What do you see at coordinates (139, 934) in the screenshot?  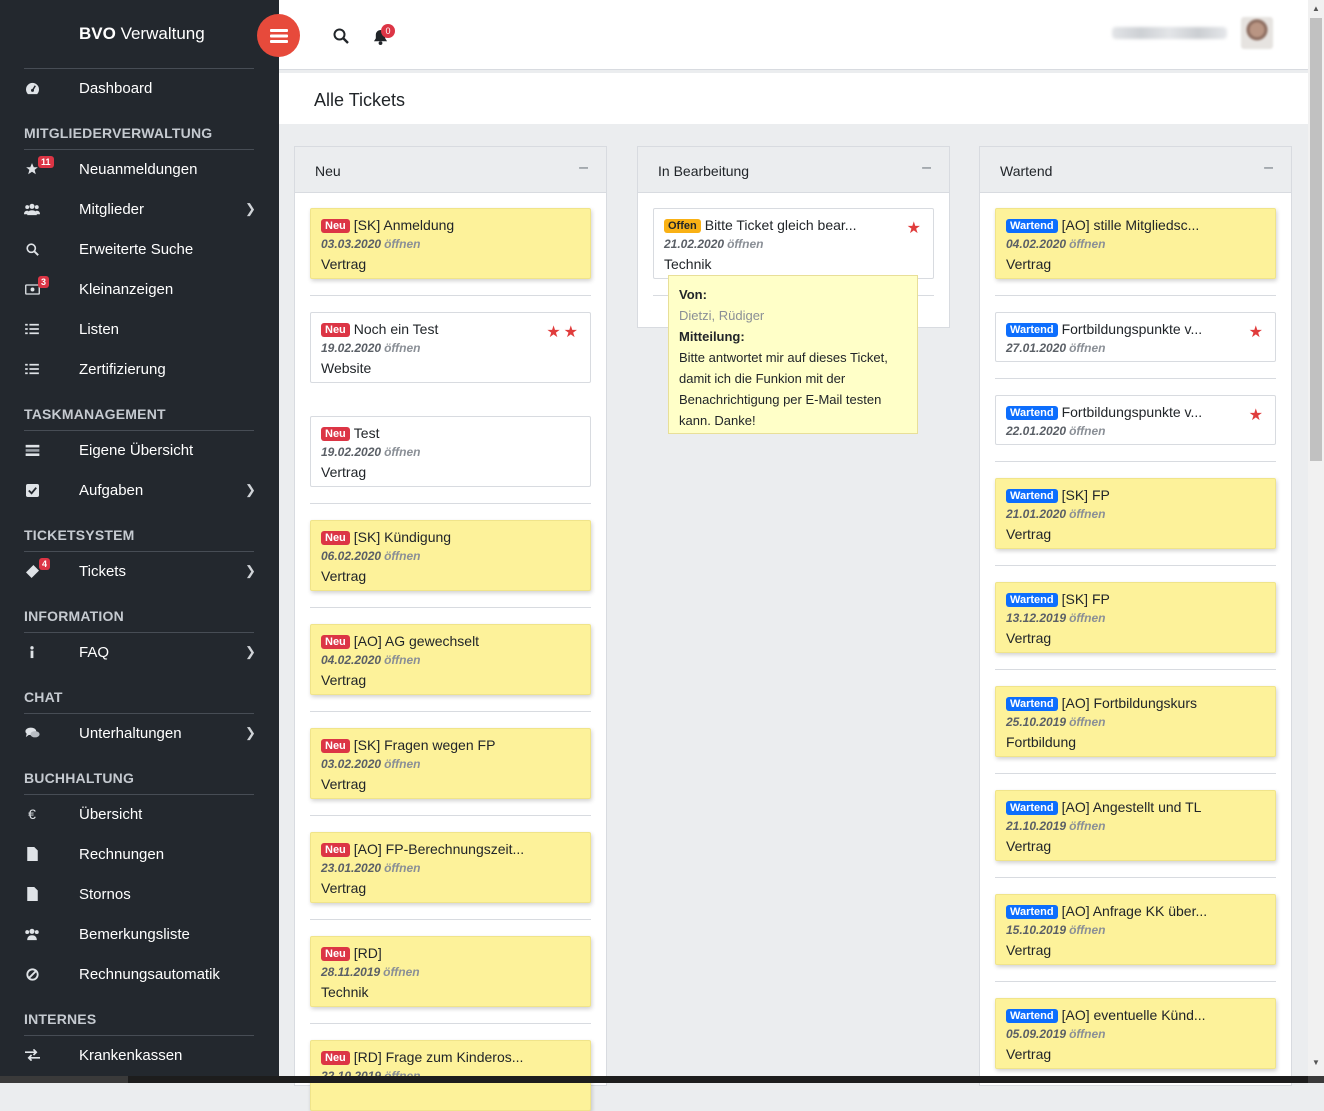 I see `sidebar-item-bemerkungsliste: Bemerkungsliste` at bounding box center [139, 934].